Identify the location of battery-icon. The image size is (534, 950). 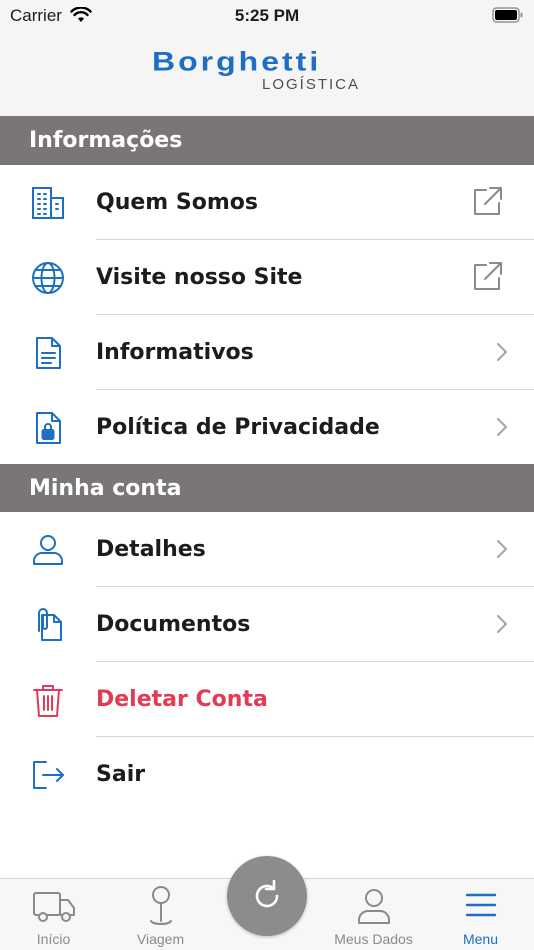
(508, 17).